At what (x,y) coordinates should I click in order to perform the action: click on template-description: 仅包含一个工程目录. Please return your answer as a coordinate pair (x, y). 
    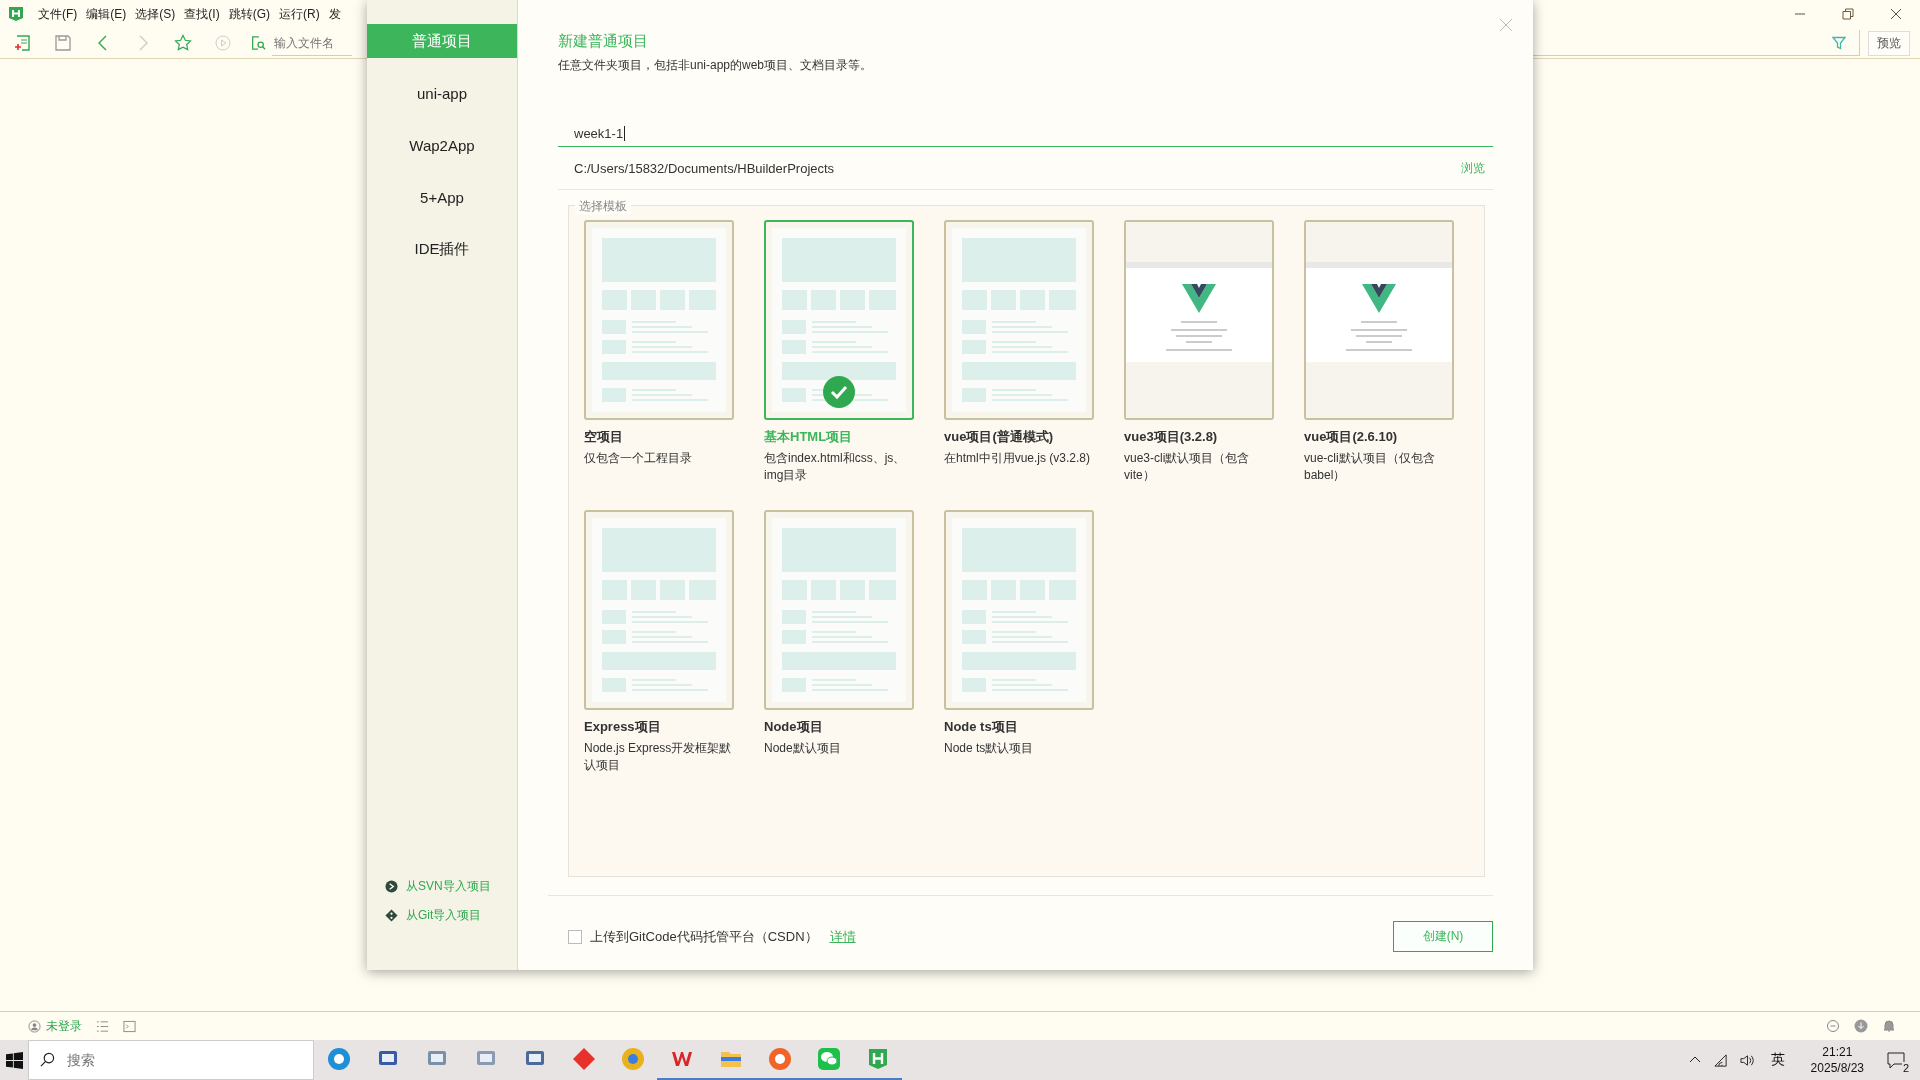
    Looking at the image, I should click on (638, 458).